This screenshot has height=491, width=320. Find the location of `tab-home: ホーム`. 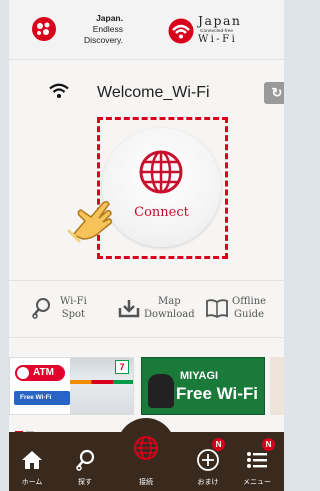

tab-home: ホーム is located at coordinates (32, 461).